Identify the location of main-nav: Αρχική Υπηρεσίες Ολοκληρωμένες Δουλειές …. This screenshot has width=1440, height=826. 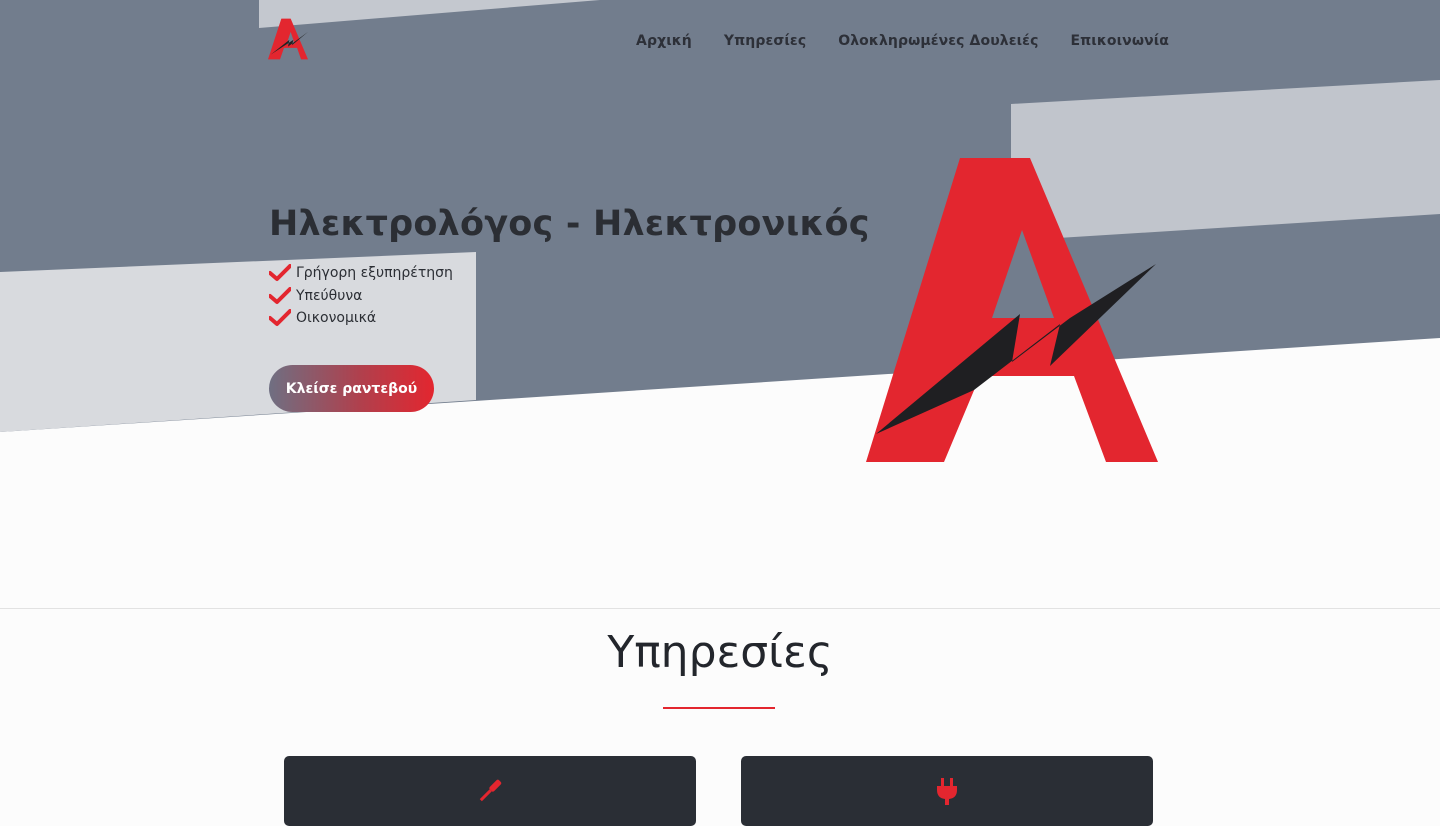
(902, 41).